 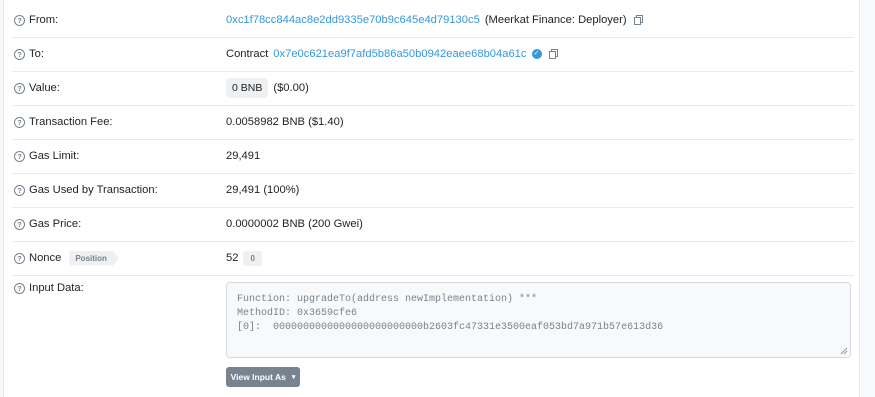 What do you see at coordinates (433, 156) in the screenshot?
I see `row-gas-limit: ? Gas Limit: 29,491` at bounding box center [433, 156].